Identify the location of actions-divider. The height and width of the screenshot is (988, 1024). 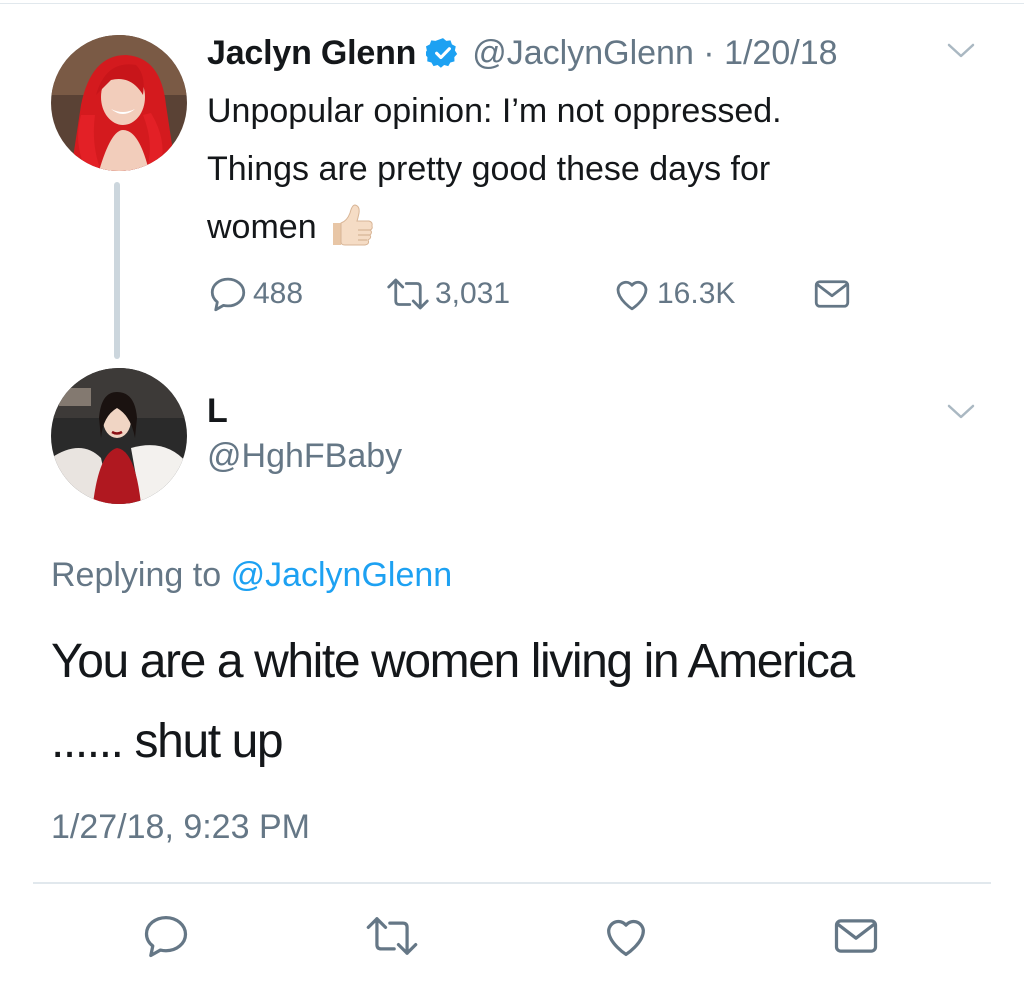
(512, 883).